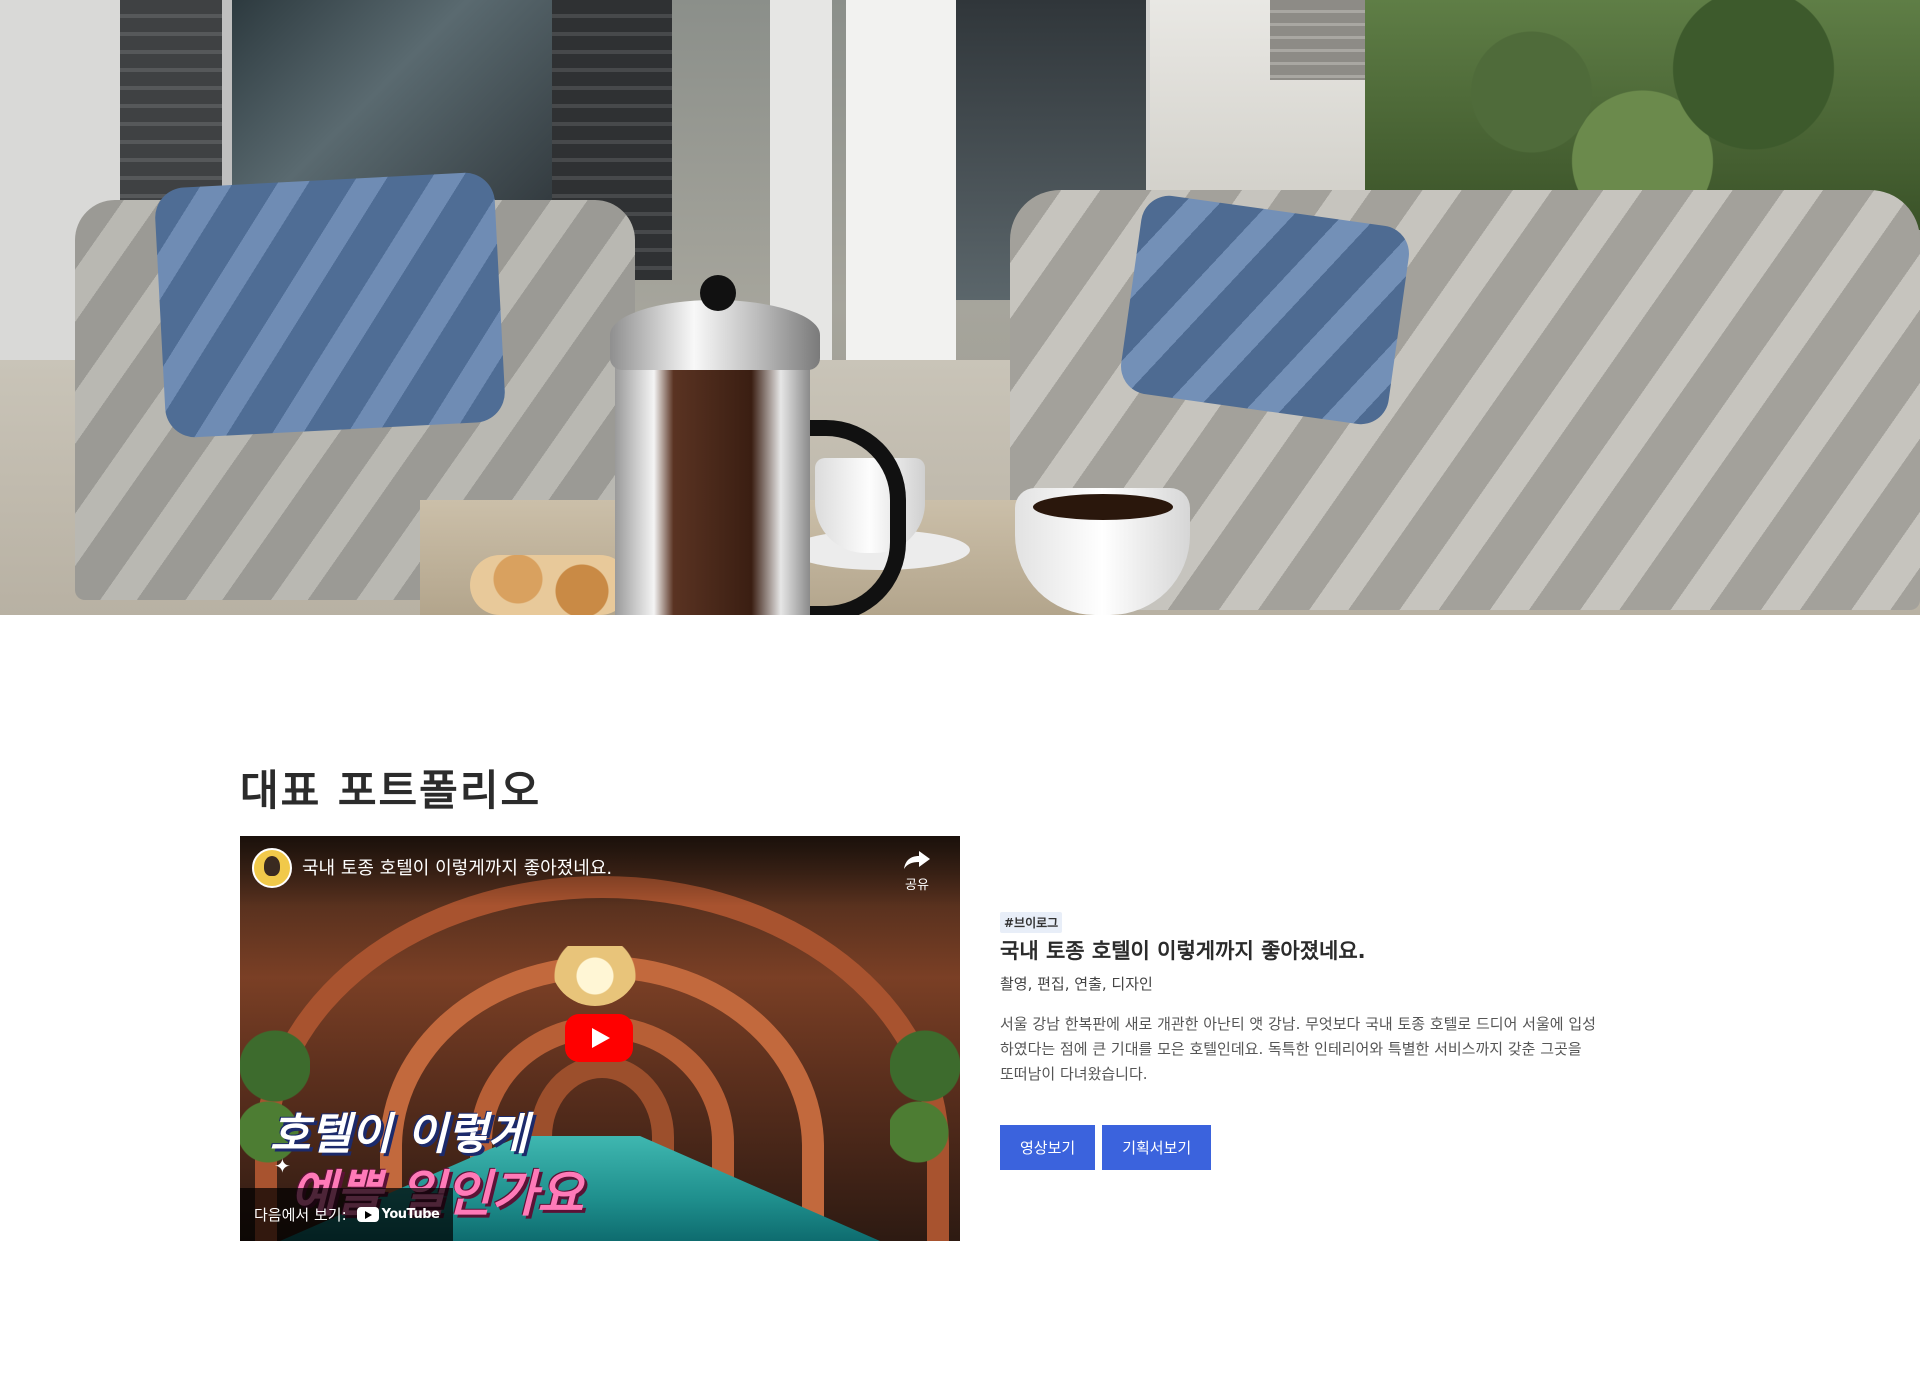  Describe the element at coordinates (1183, 951) in the screenshot. I see `project-title: 국내 토종 호텔이 이렇게까지 좋아졌네요.` at that location.